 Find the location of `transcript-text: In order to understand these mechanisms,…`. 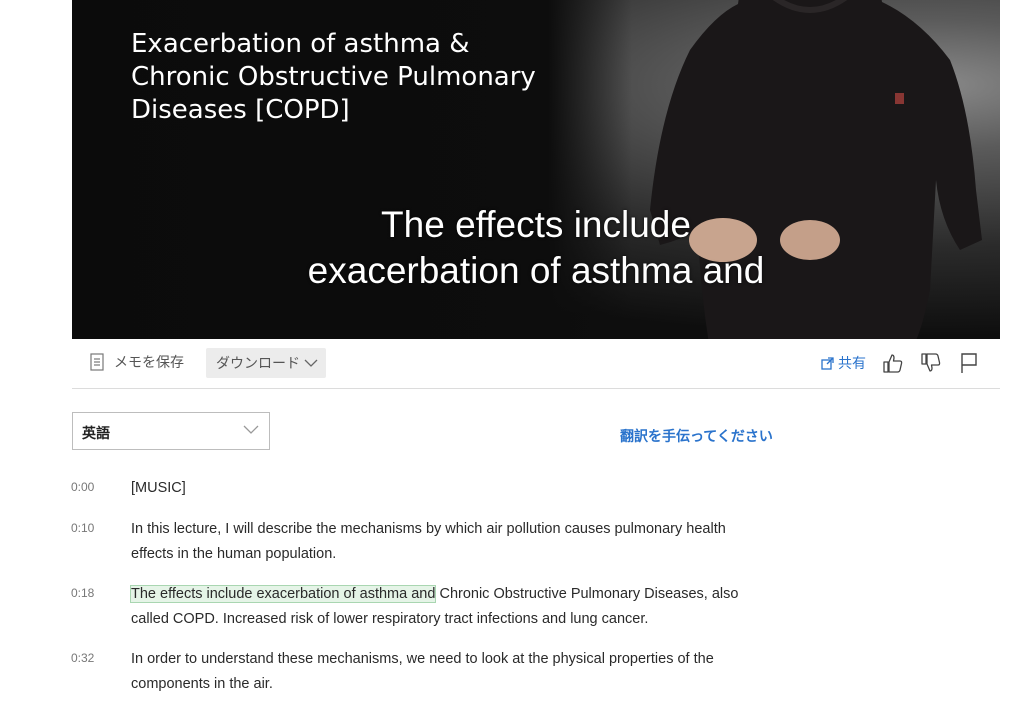

transcript-text: In order to understand these mechanisms,… is located at coordinates (451, 672).